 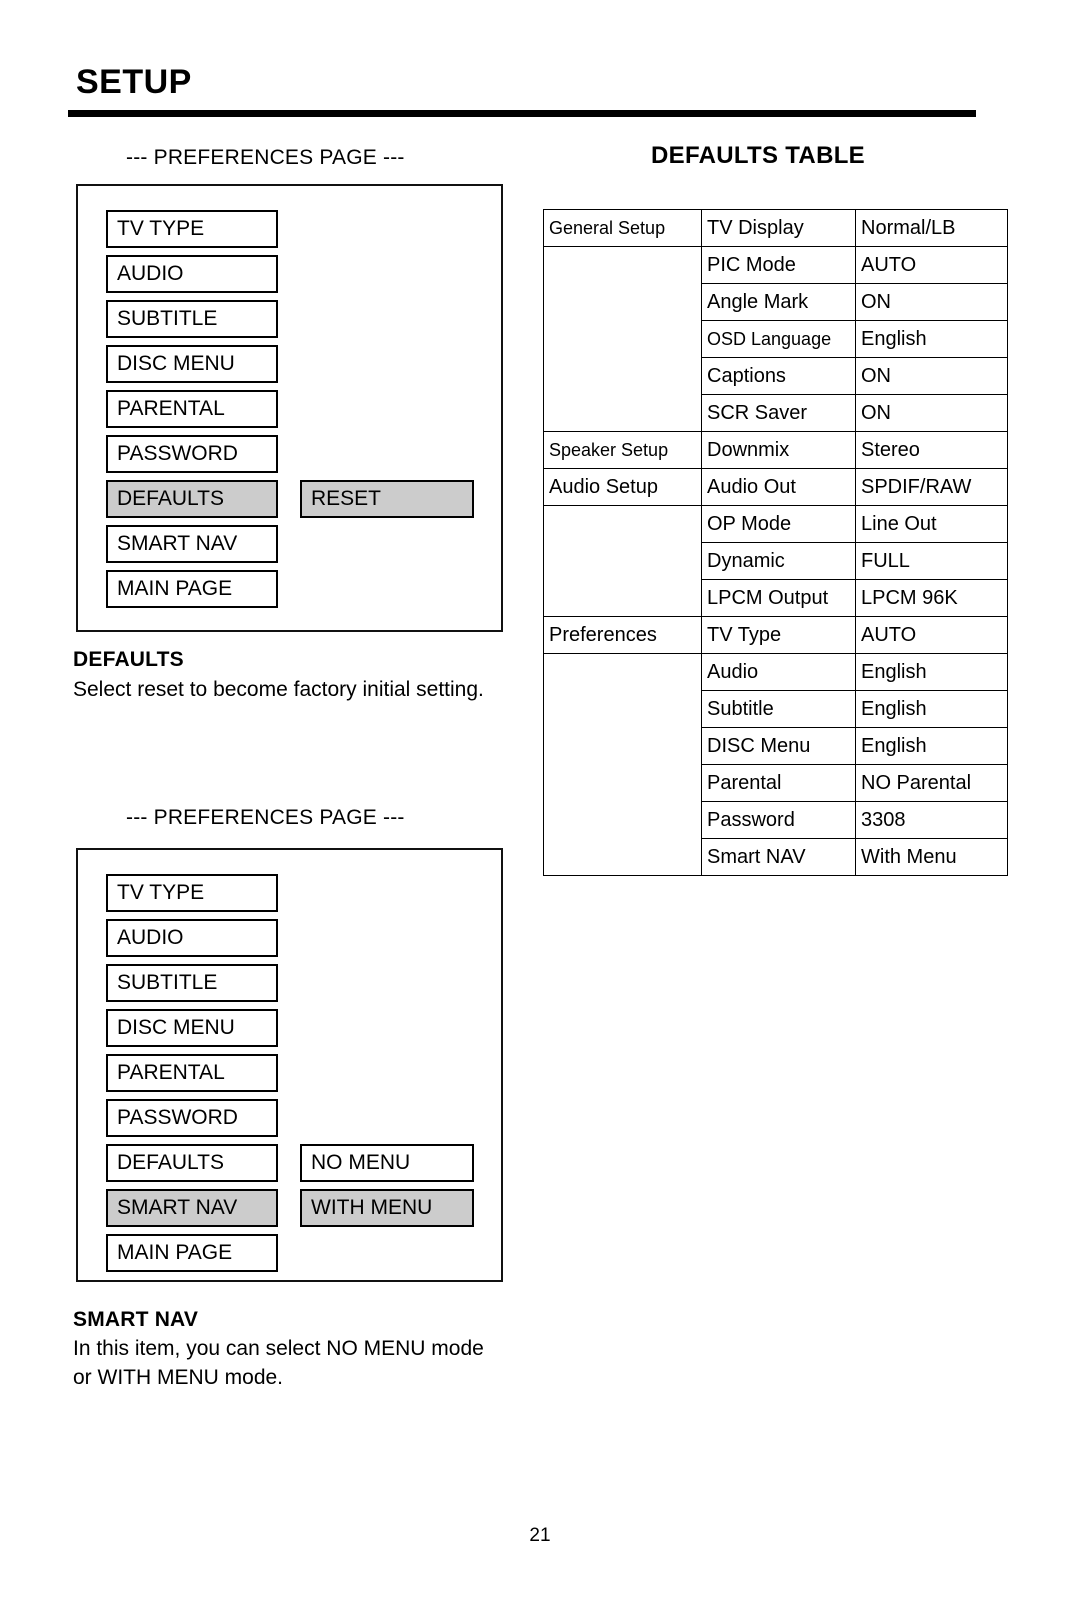 What do you see at coordinates (775, 487) in the screenshot?
I see `table-row: Audio Setup Audio Out SPDIF/RAW` at bounding box center [775, 487].